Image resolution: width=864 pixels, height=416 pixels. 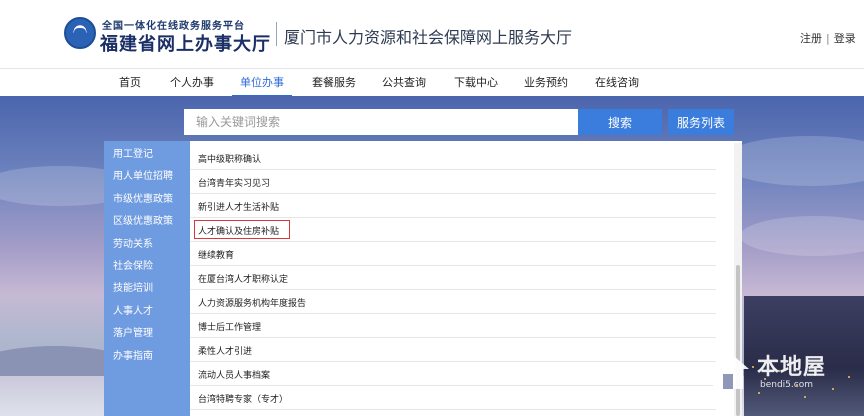 I want to click on house-icon, so click(x=728, y=370).